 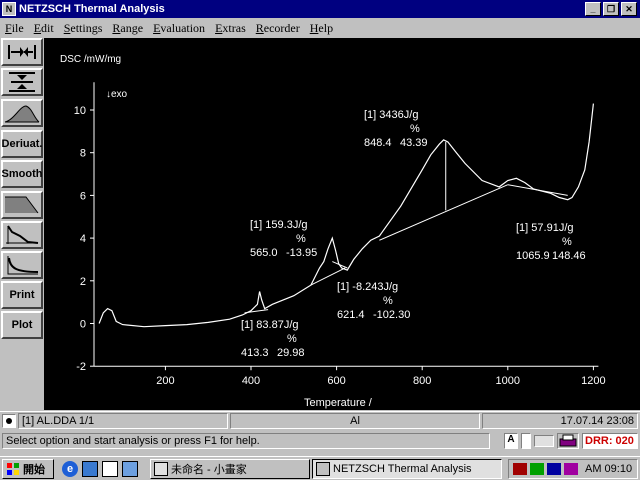 What do you see at coordinates (22, 144) in the screenshot?
I see `derivative-button: Deriuat.` at bounding box center [22, 144].